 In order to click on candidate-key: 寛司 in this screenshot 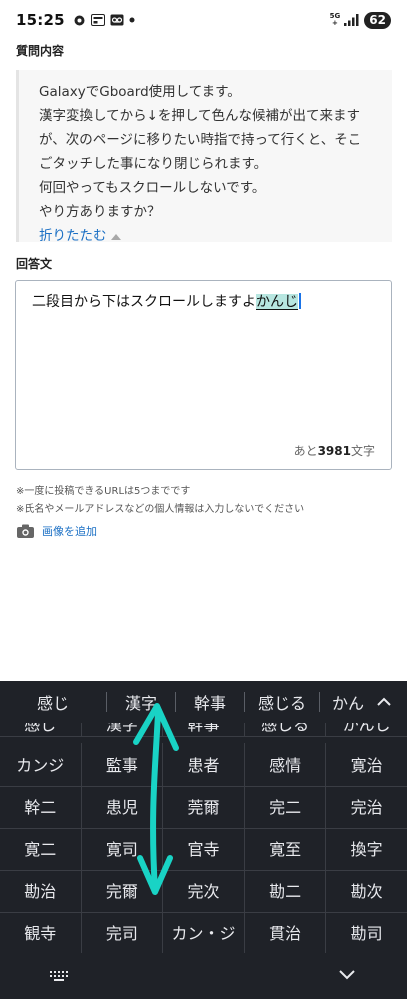, I will do `click(123, 848)`.